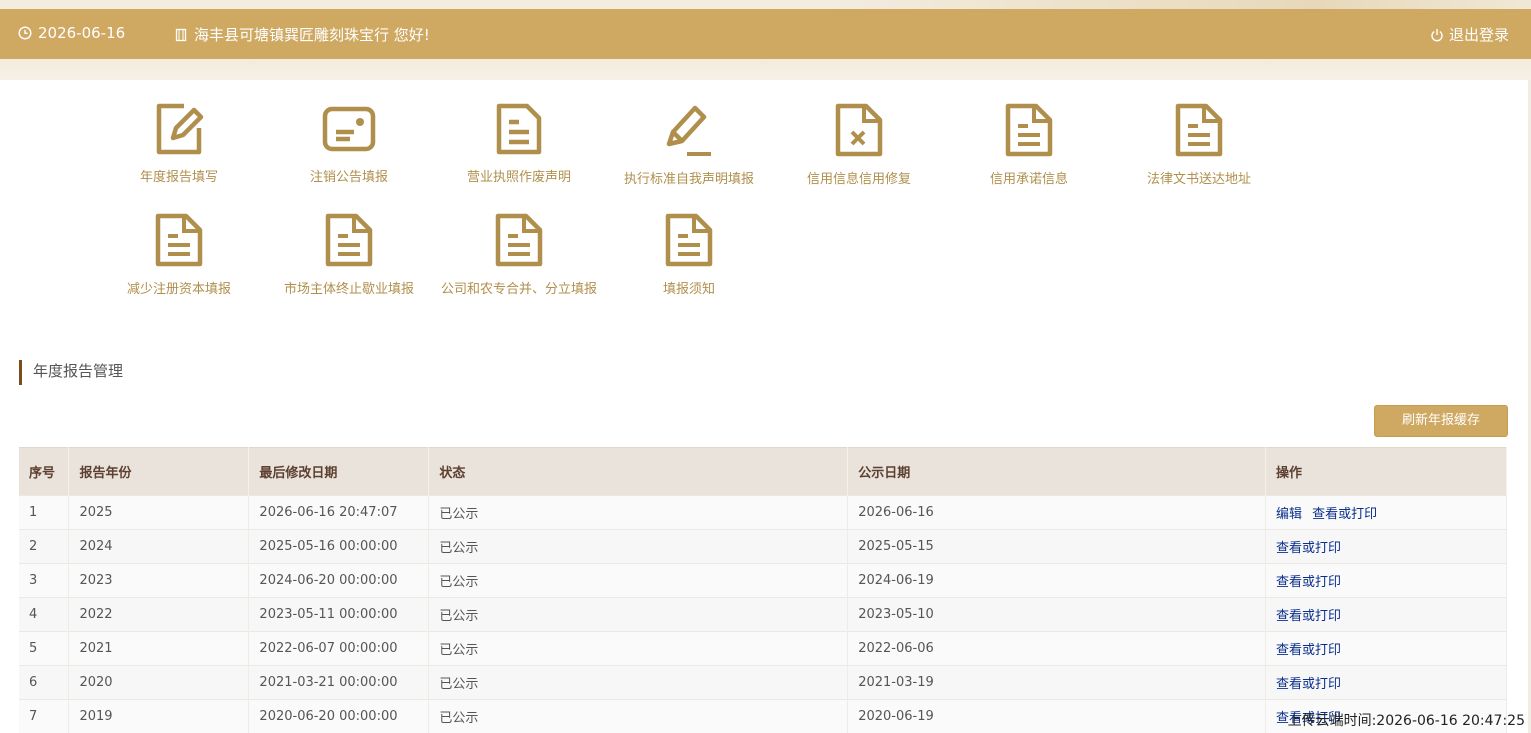  I want to click on column-header: 序号, so click(44, 471).